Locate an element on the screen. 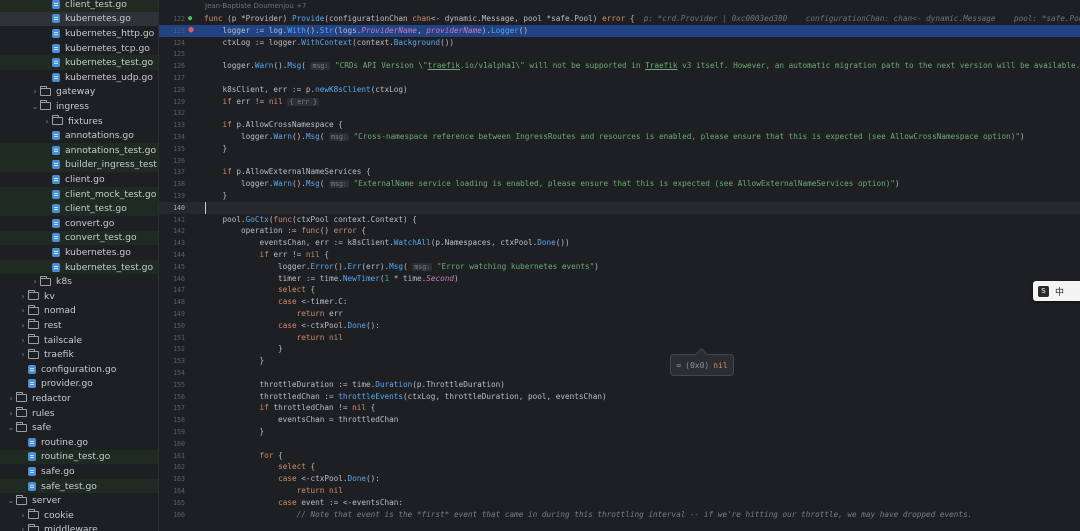 This screenshot has height=531, width=1080. code-text: eventsChan = throttledChan is located at coordinates (301, 420).